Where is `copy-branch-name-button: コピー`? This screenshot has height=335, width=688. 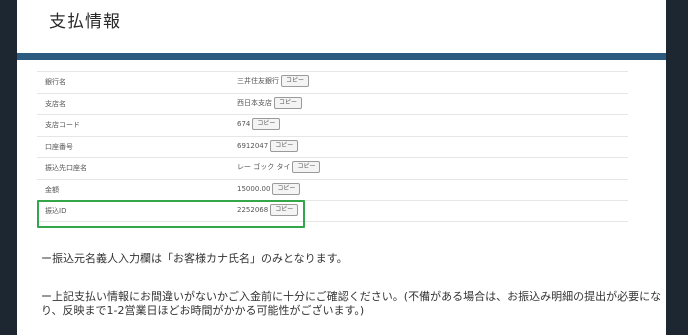
copy-branch-name-button: コピー is located at coordinates (288, 102).